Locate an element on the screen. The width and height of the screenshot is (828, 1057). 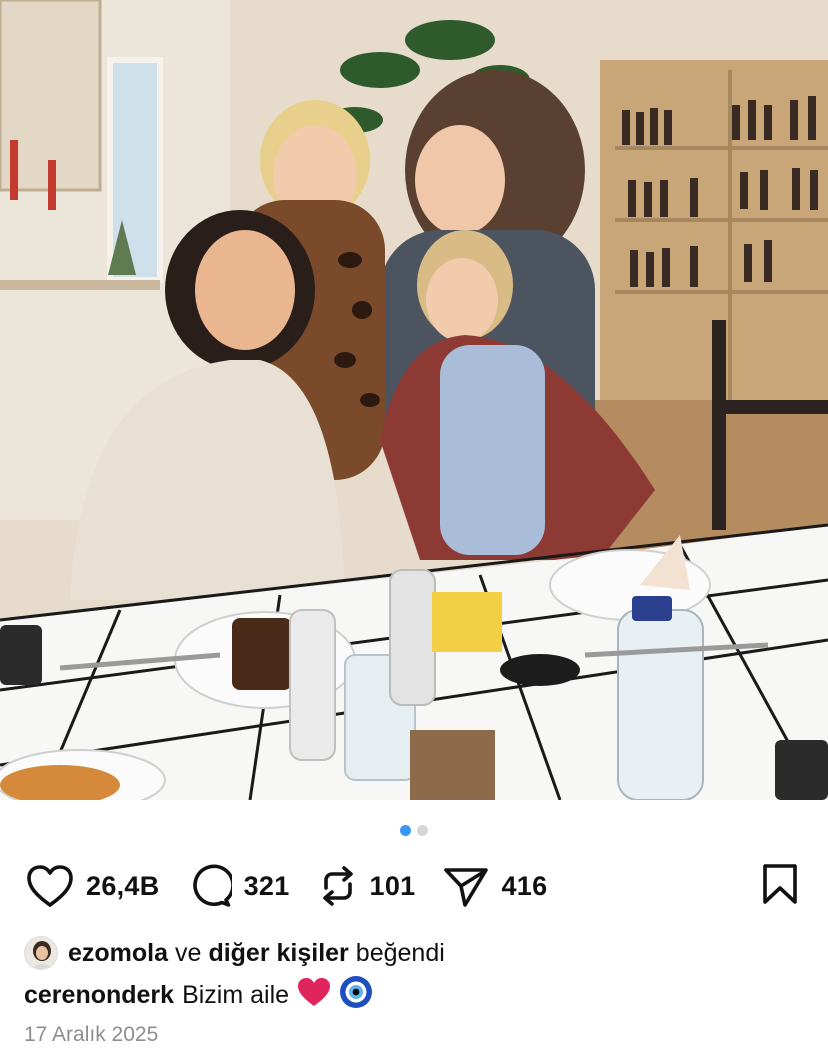
red-heart-emoji is located at coordinates (314, 995).